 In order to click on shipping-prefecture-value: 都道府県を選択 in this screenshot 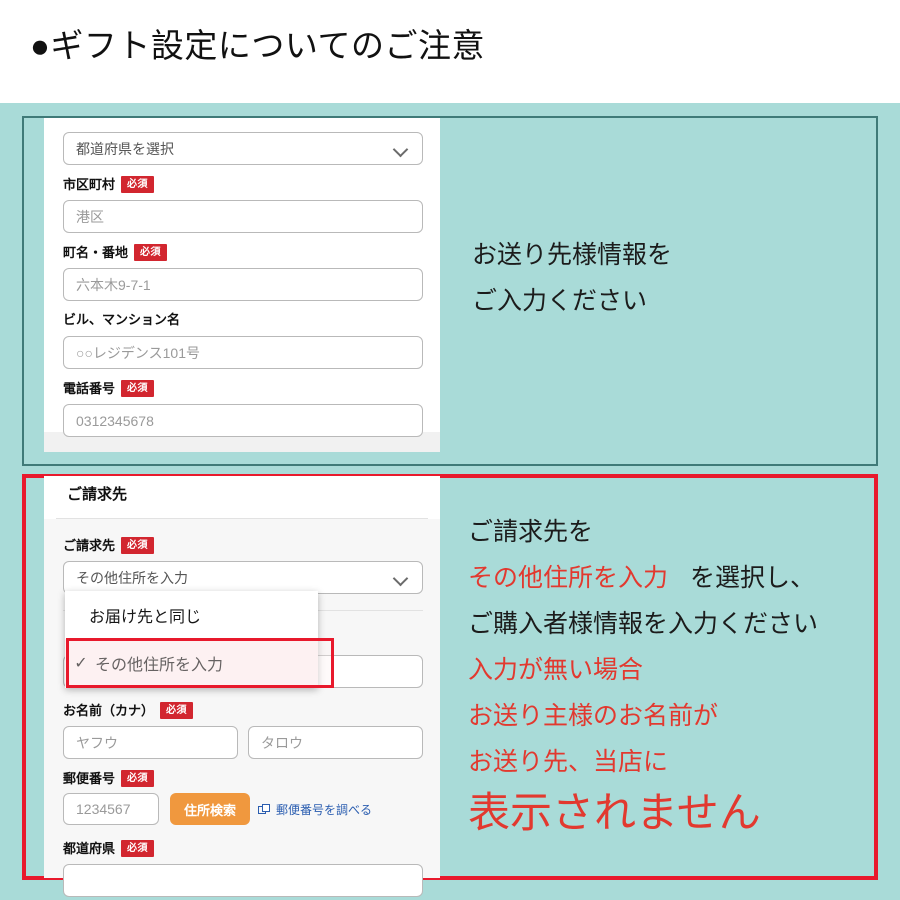, I will do `click(125, 148)`.